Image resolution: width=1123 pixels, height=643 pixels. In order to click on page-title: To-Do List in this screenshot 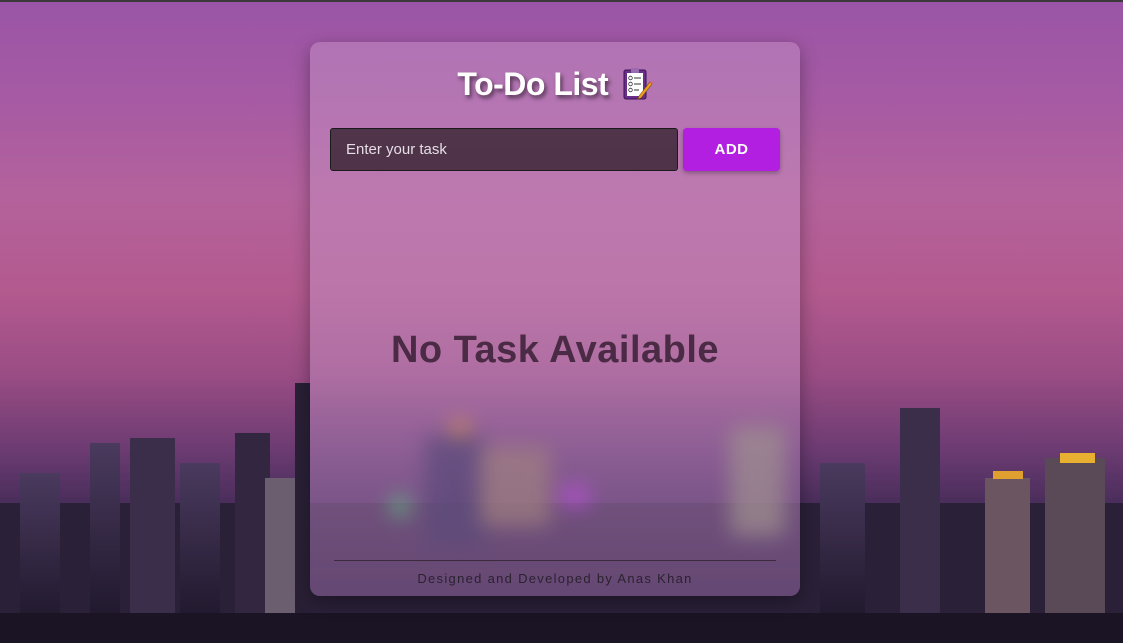, I will do `click(555, 84)`.